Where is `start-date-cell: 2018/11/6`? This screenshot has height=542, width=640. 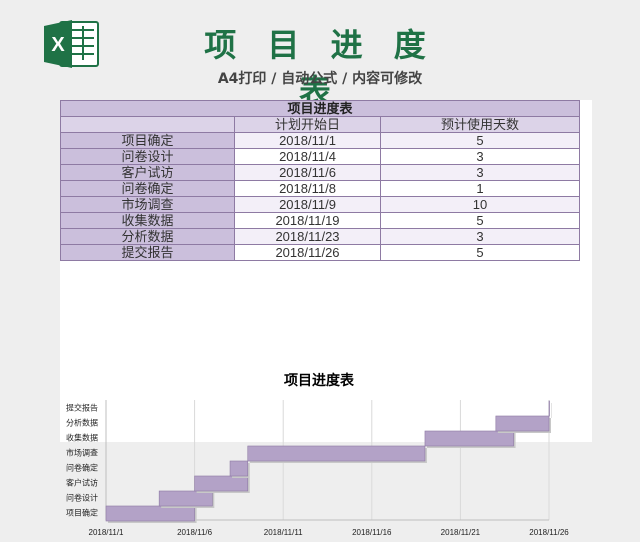 start-date-cell: 2018/11/6 is located at coordinates (307, 172).